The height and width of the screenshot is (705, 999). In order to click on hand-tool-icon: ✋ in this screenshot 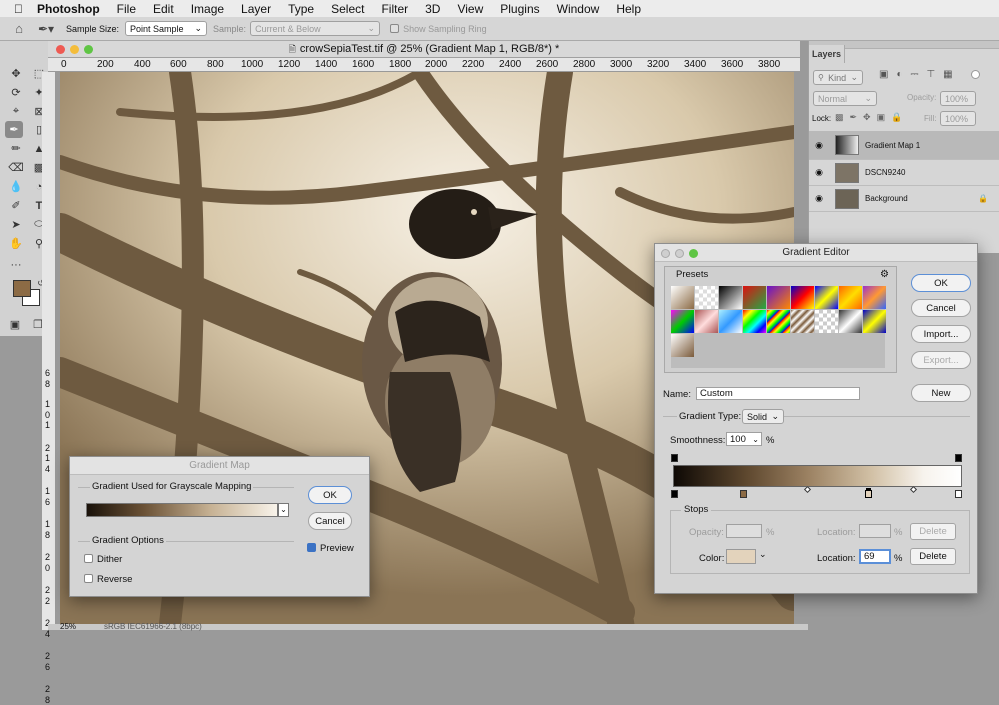, I will do `click(16, 243)`.